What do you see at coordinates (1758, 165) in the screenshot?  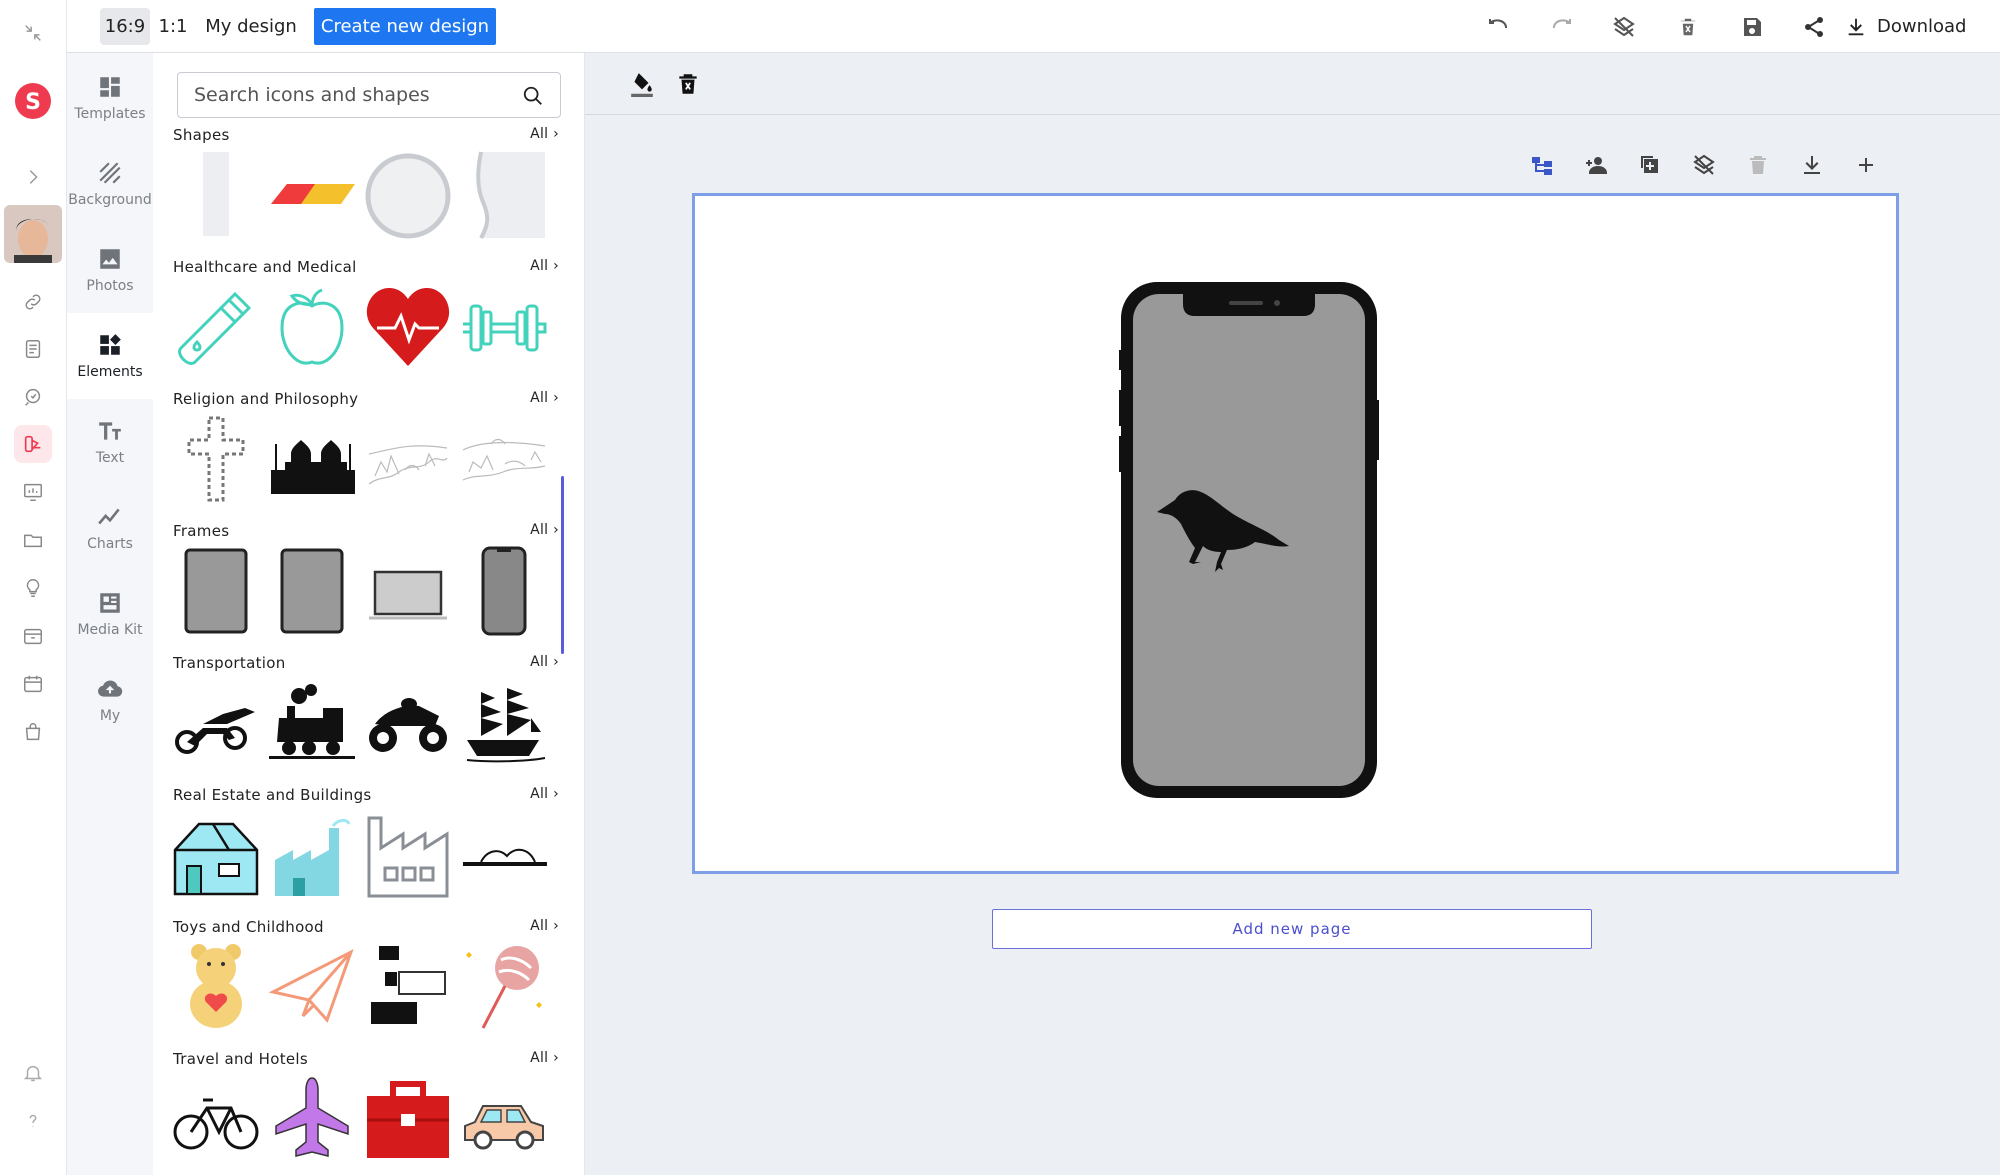 I see `delete-page-icon` at bounding box center [1758, 165].